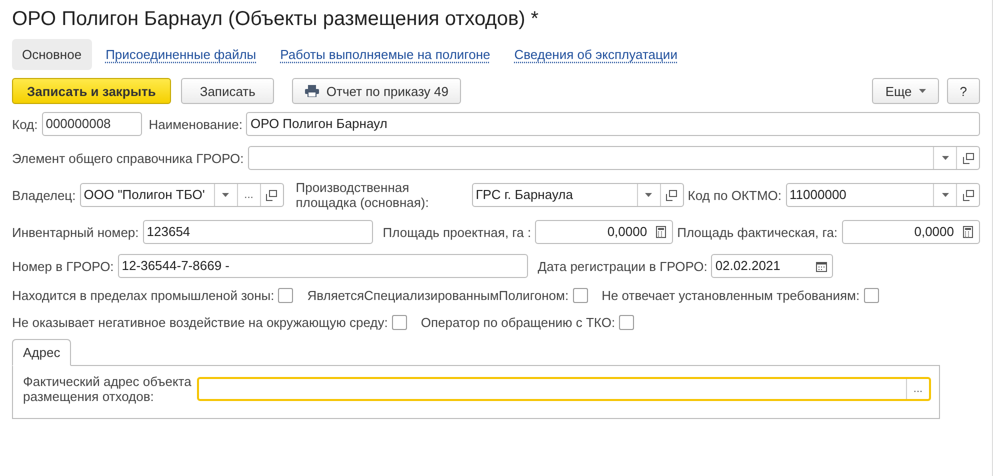 The height and width of the screenshot is (476, 993). What do you see at coordinates (52, 54) in the screenshot?
I see `tab: Основное` at bounding box center [52, 54].